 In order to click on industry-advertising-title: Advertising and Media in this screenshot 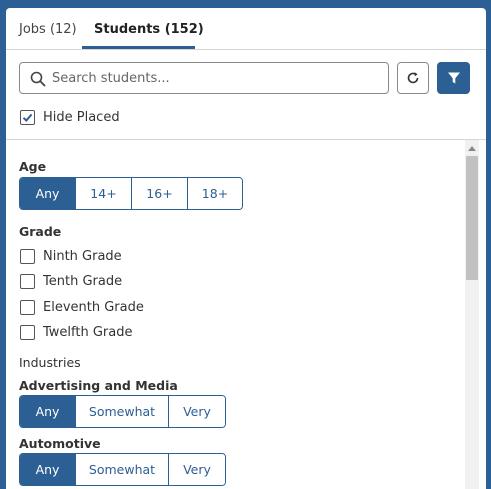, I will do `click(98, 385)`.